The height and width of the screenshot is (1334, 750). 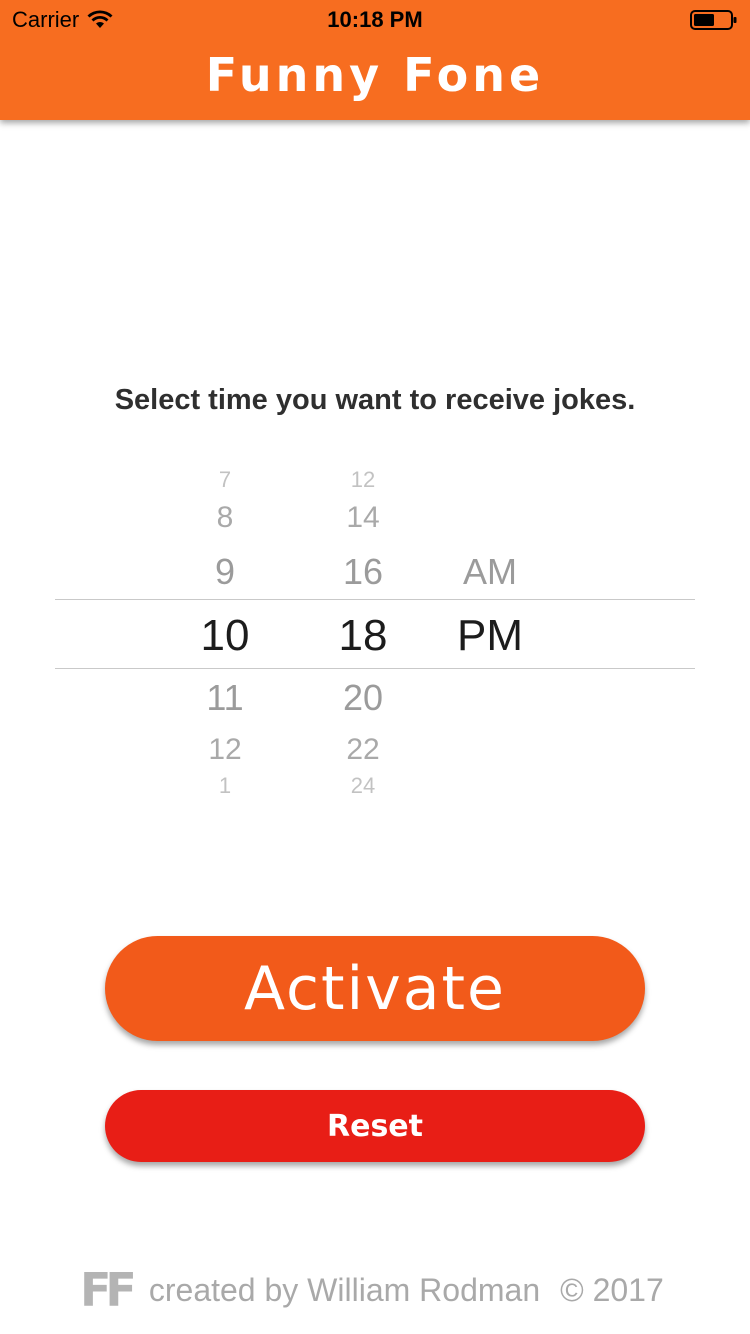 I want to click on period-wheel: AM PM, so click(x=490, y=635).